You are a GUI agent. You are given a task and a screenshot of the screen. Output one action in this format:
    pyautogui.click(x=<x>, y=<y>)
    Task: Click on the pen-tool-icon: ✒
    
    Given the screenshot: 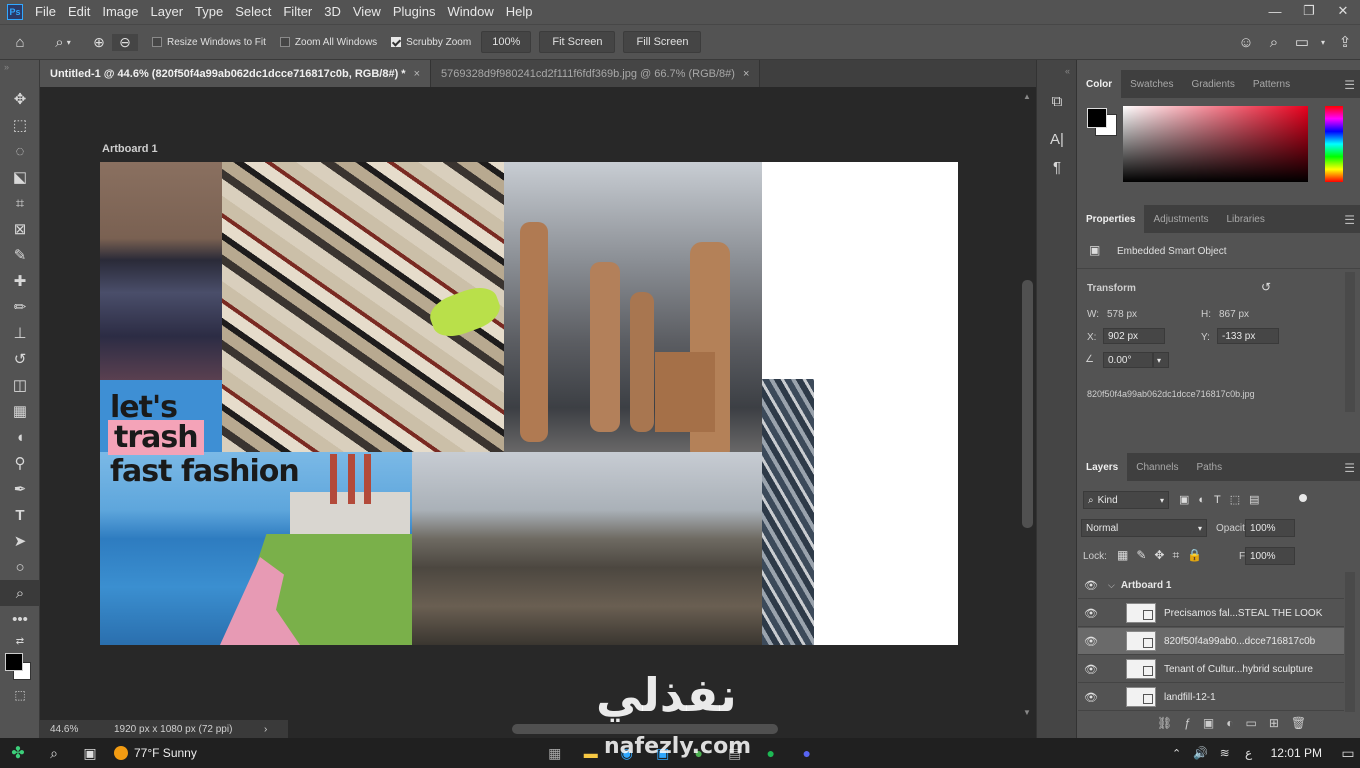 What is the action you would take?
    pyautogui.click(x=20, y=489)
    